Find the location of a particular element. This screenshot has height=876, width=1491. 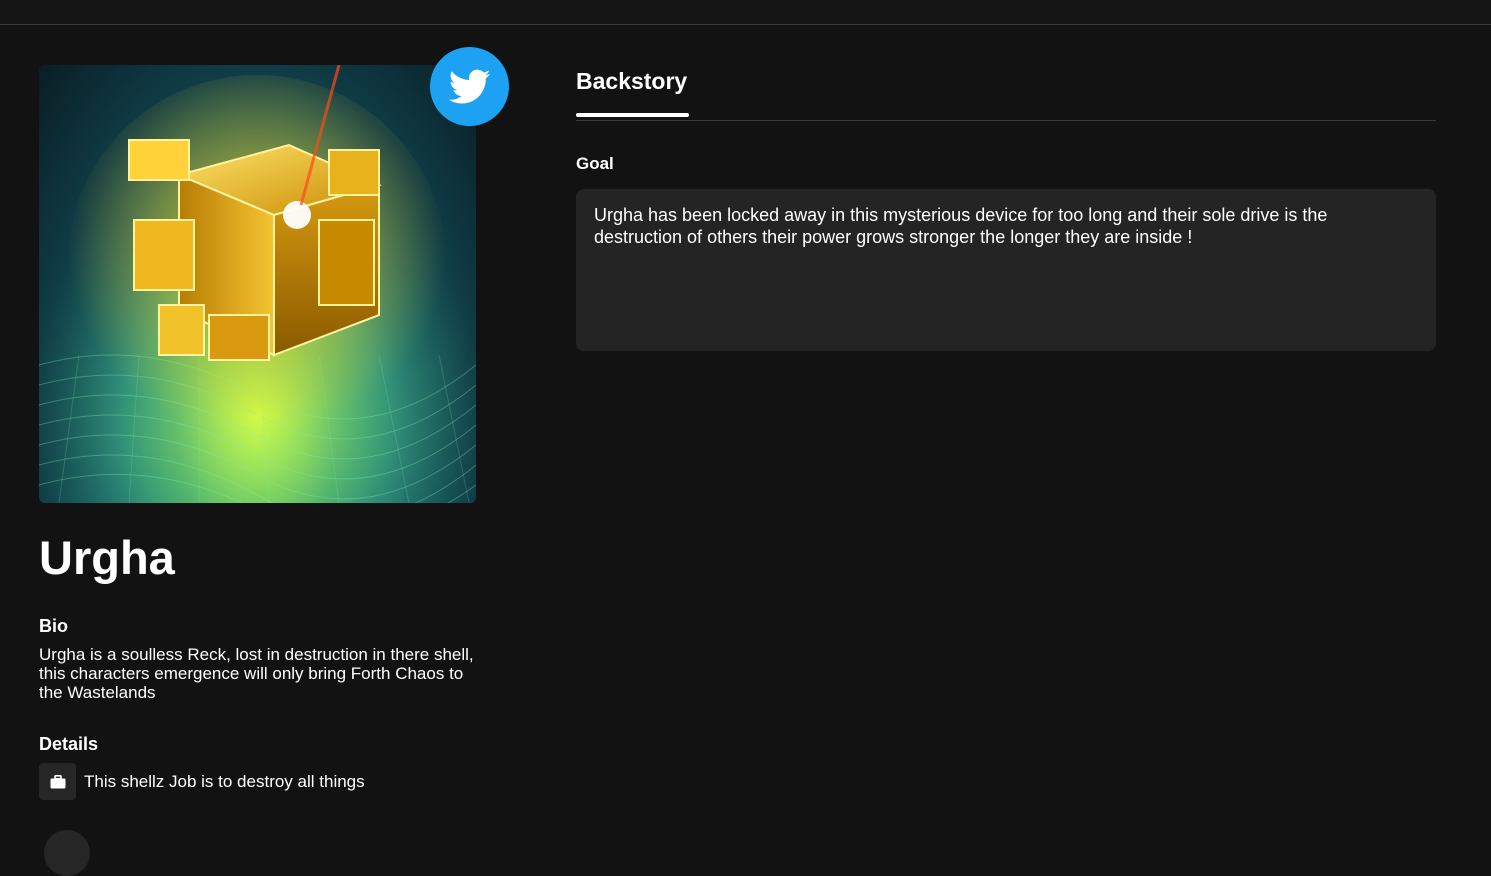

character-artwork is located at coordinates (257, 284).